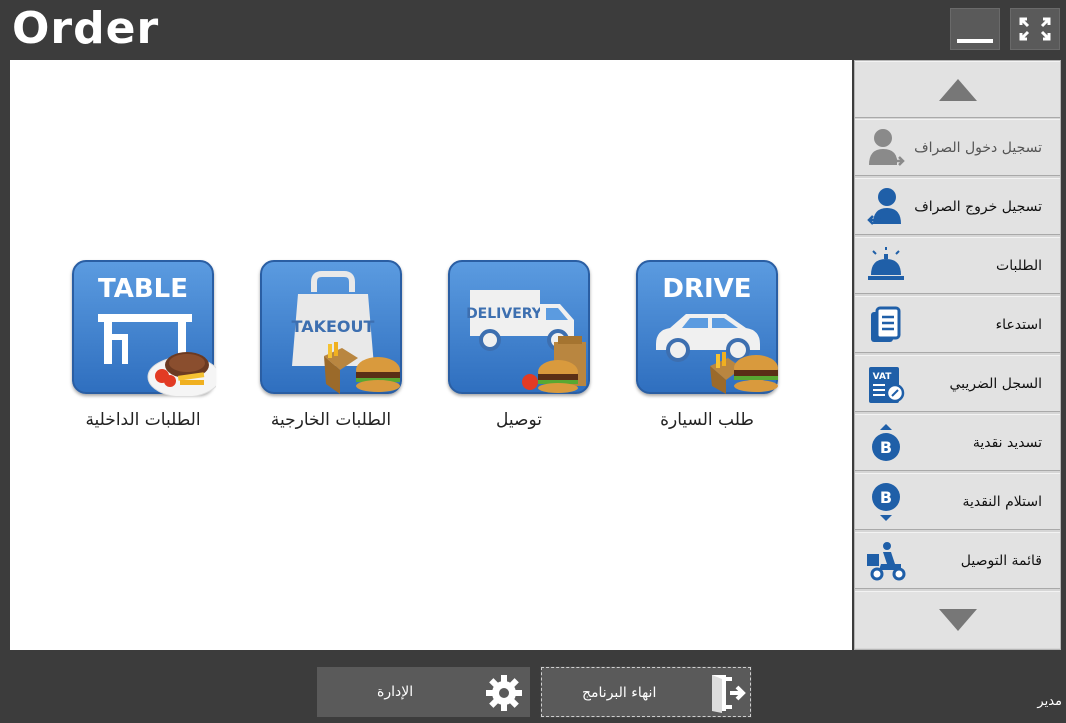 The image size is (1066, 723). I want to click on tile-drive-thru: DRIVE طلب السيارة, so click(707, 345).